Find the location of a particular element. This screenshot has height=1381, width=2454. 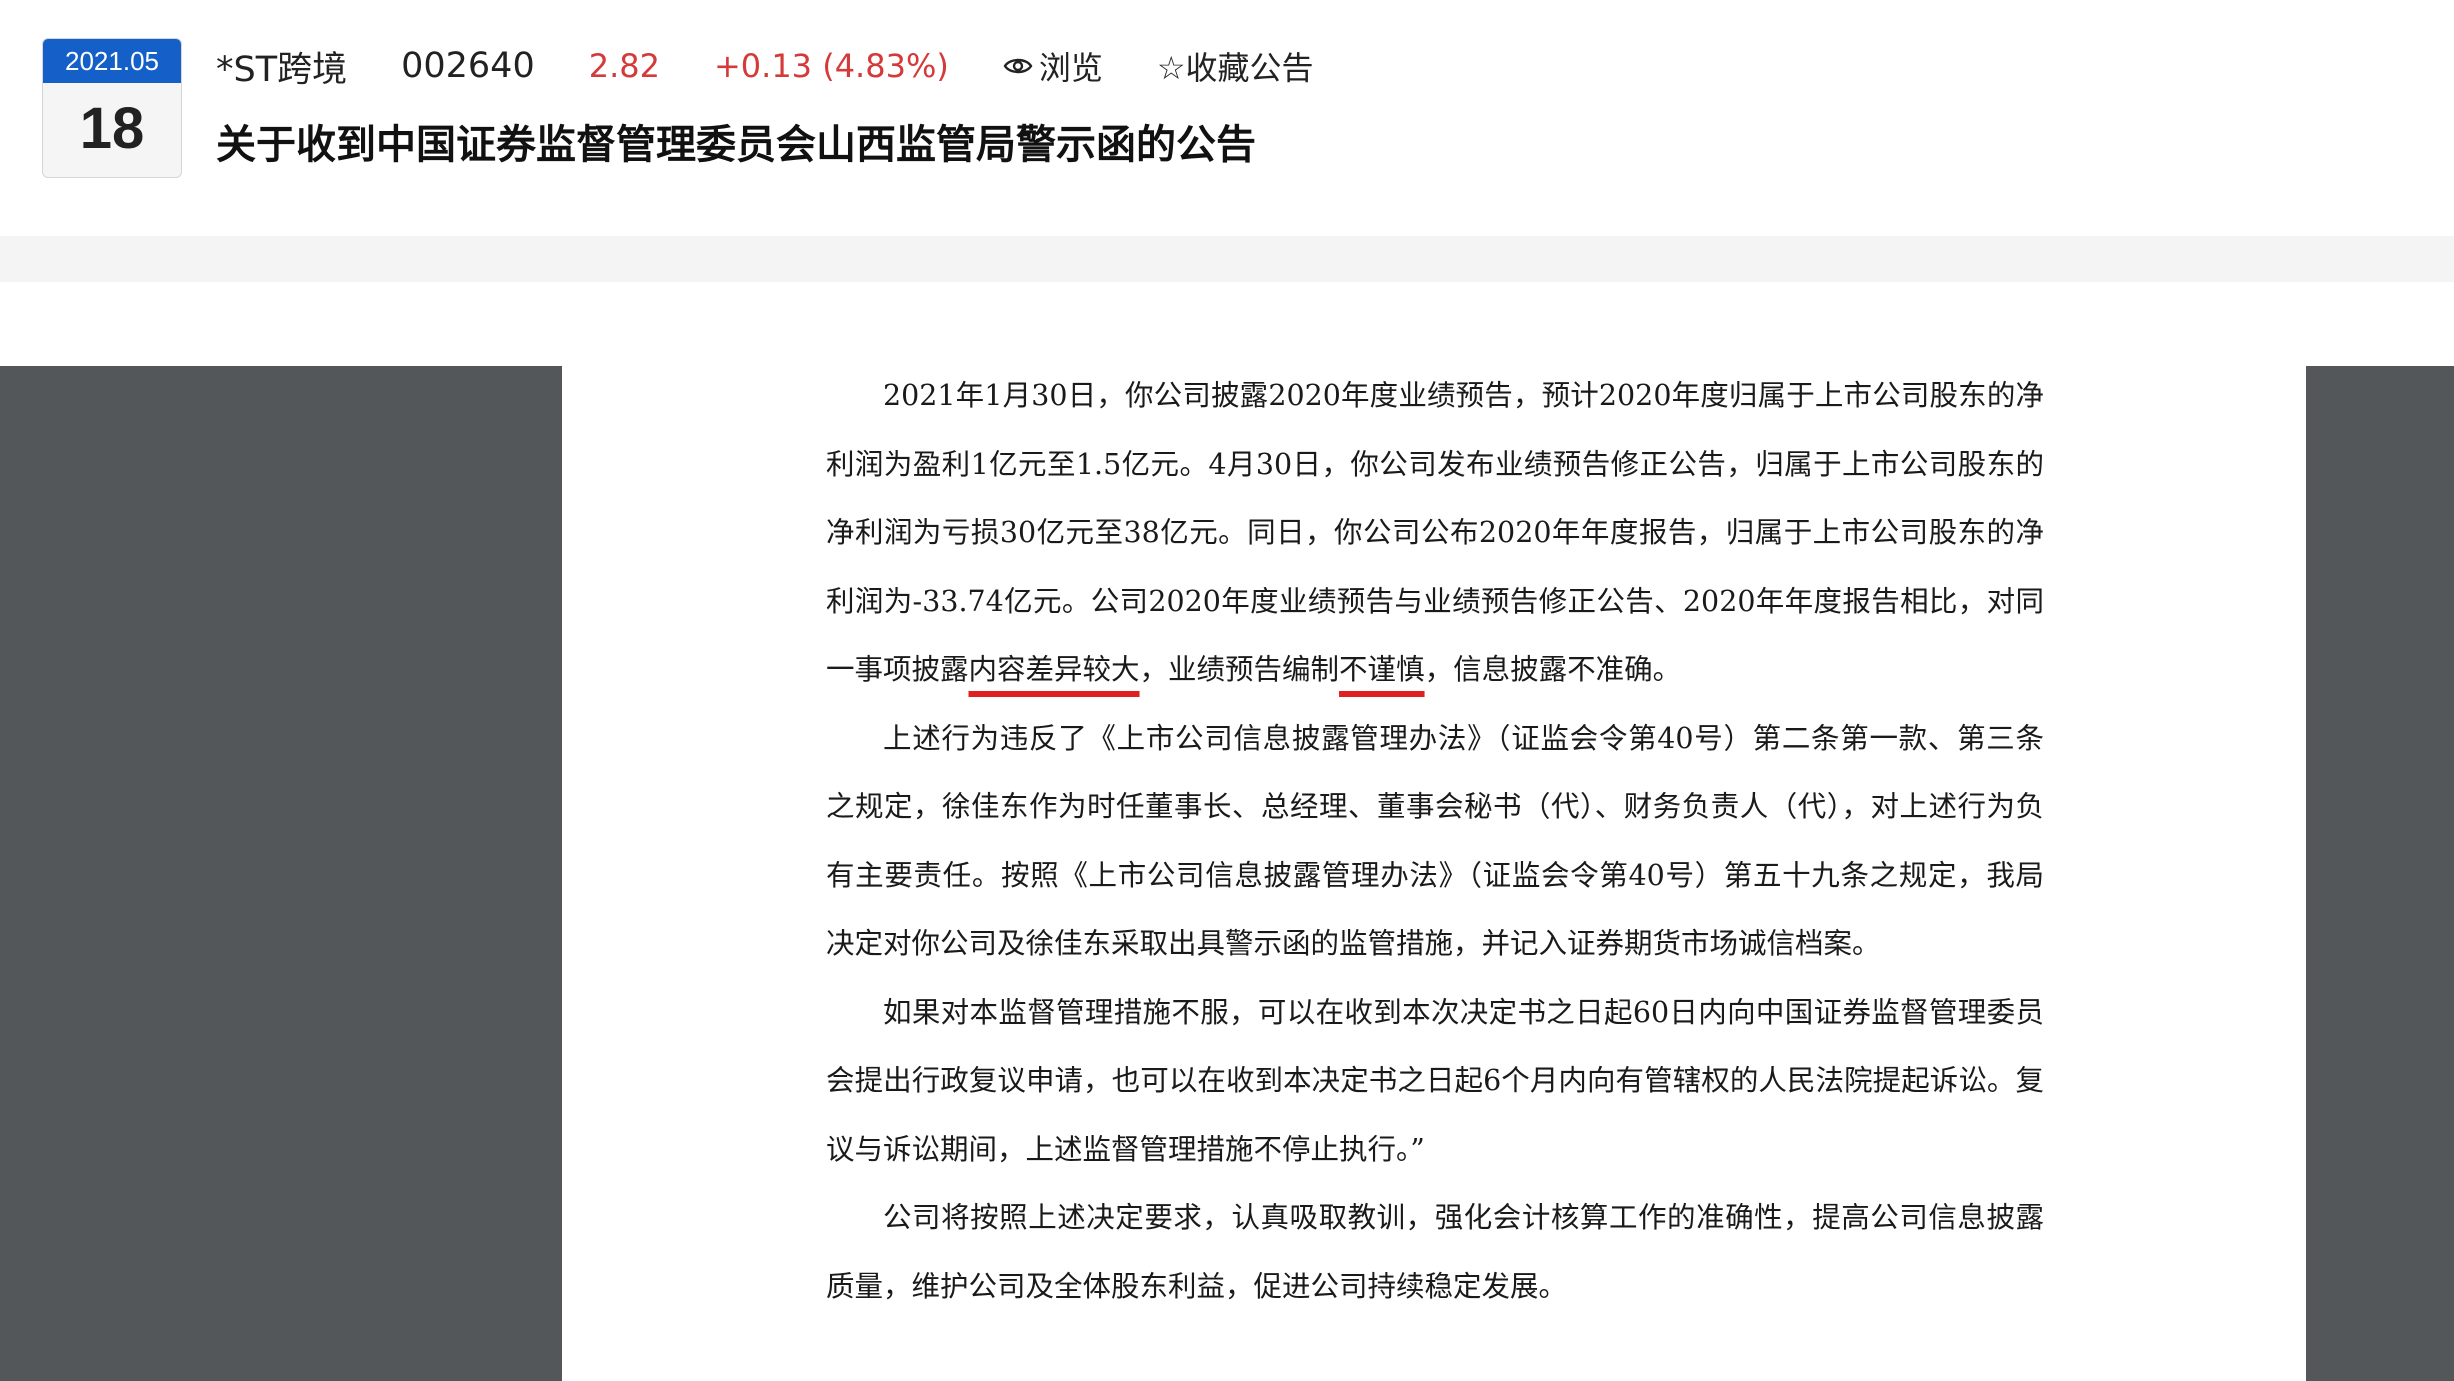

stock-meta-row: *ST跨境 002640 2.82 +0.13 (4.83%) 浏览 ☆收藏公告 is located at coordinates (765, 66).